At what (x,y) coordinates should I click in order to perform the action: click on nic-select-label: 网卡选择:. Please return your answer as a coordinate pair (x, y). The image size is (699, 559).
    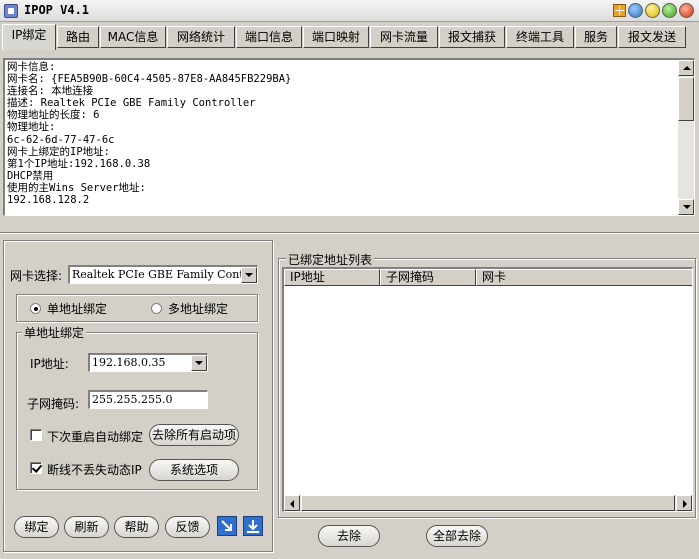
    Looking at the image, I should click on (36, 276).